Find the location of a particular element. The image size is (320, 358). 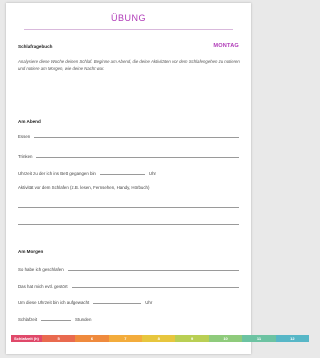

scale-cell-8: 8 is located at coordinates (159, 338).